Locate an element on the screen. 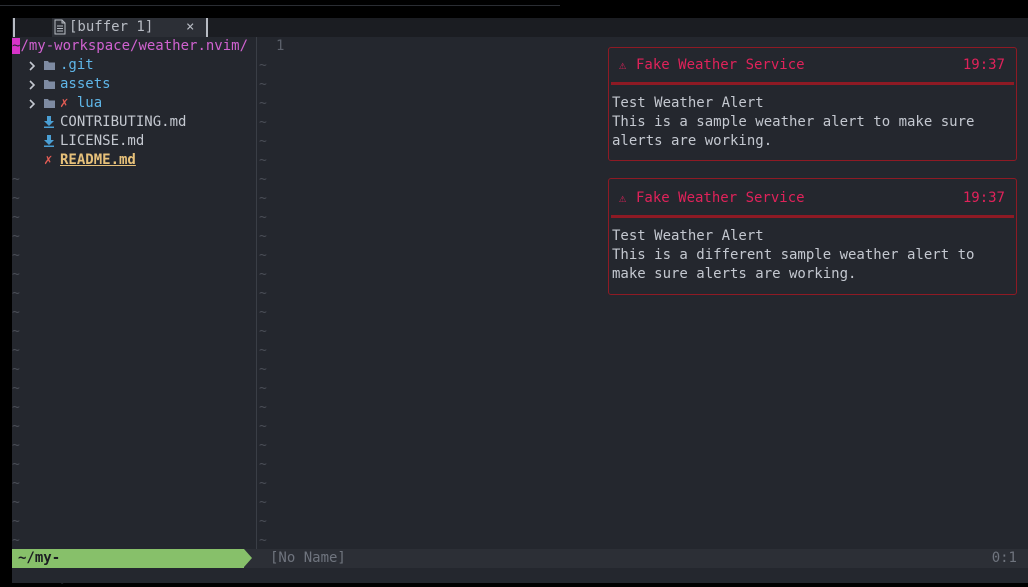 This screenshot has height=587, width=1028. notification-divider is located at coordinates (812, 216).